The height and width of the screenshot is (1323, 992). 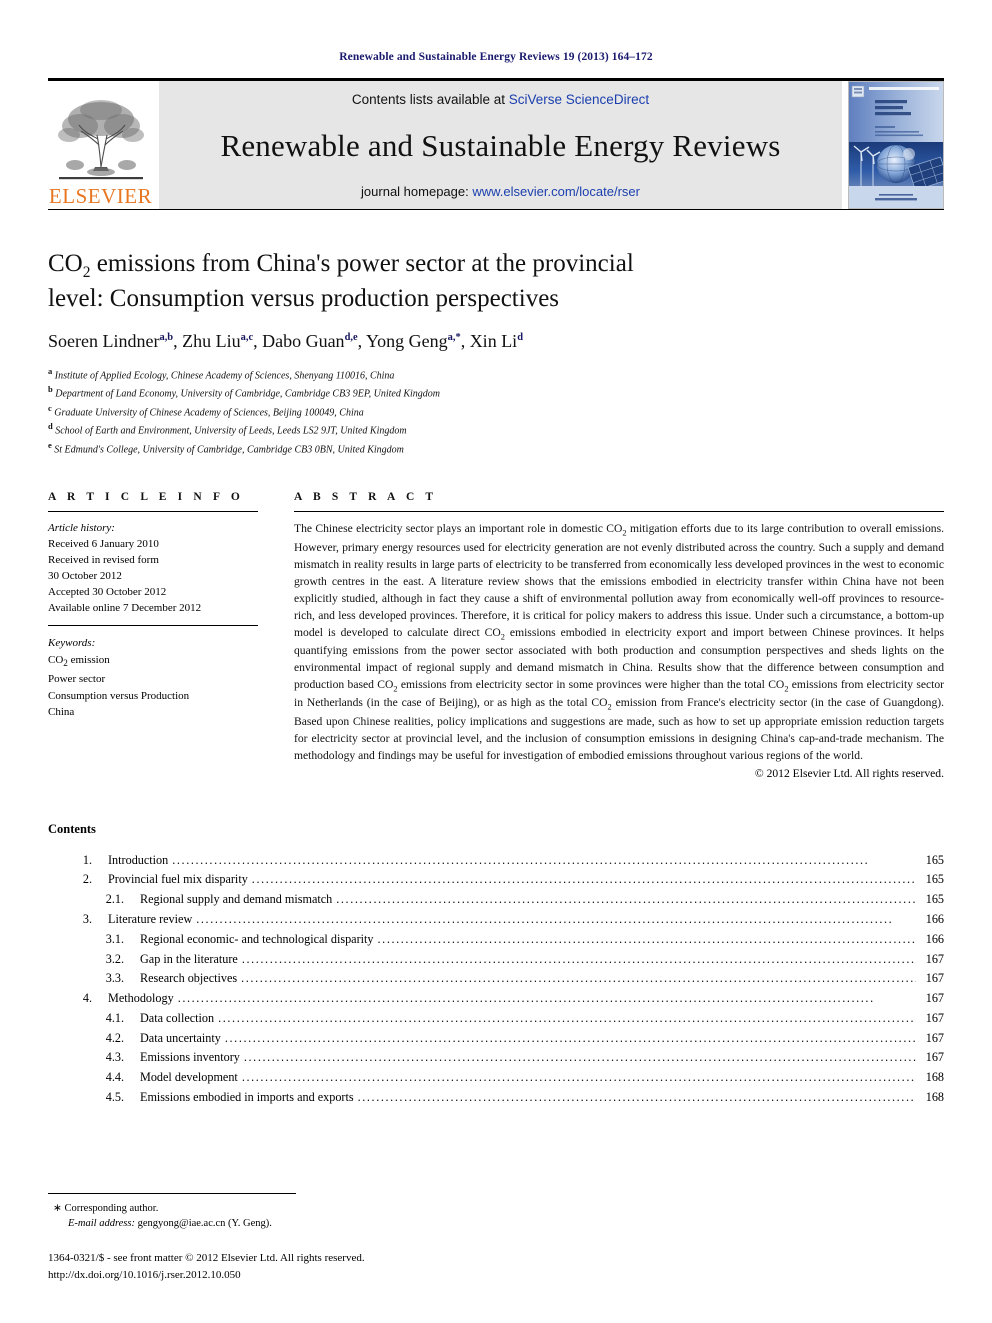 I want to click on toc-number: 3.1., so click(x=114, y=938).